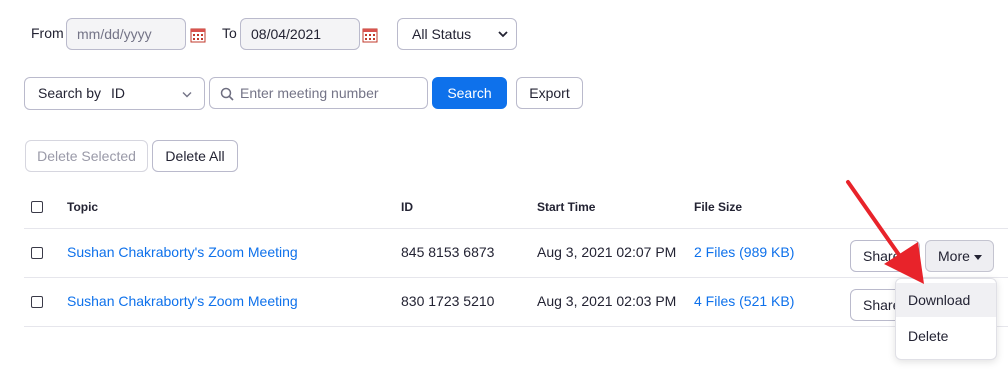  I want to click on meeting-start-time: Aug 3, 2021 02:03 PM, so click(607, 301).